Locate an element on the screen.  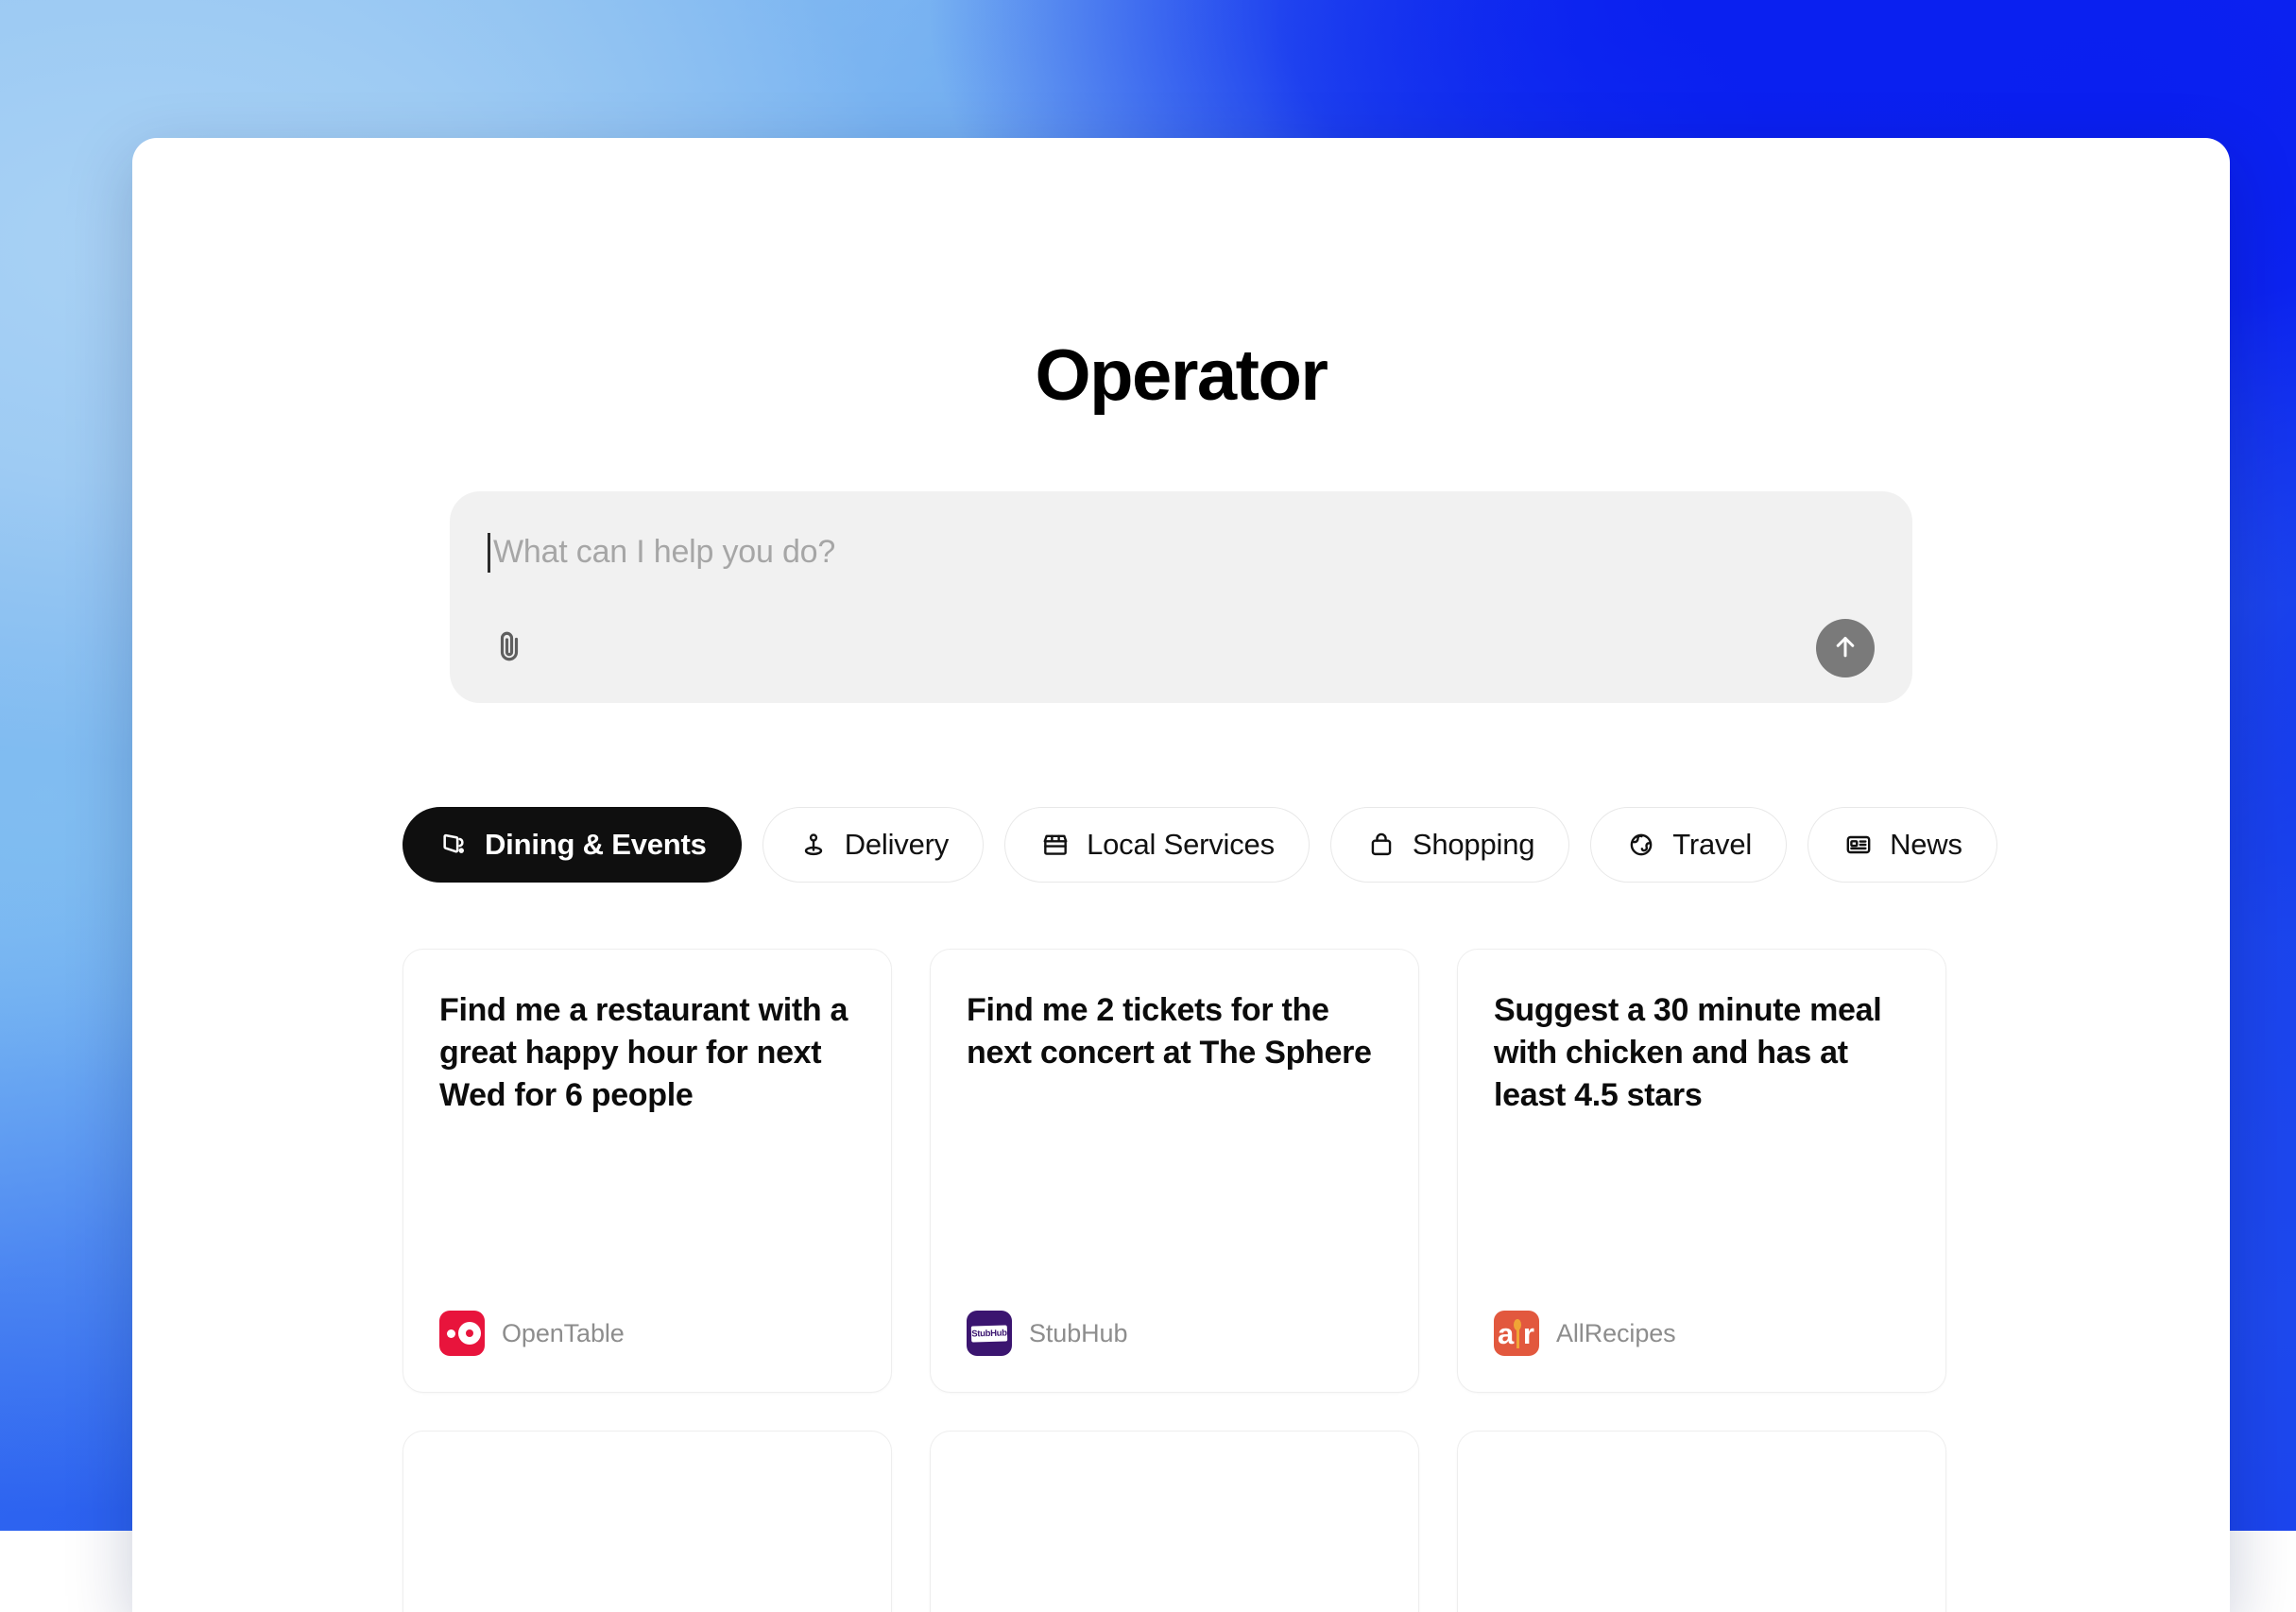
page-title: Operator is located at coordinates (1181, 376).